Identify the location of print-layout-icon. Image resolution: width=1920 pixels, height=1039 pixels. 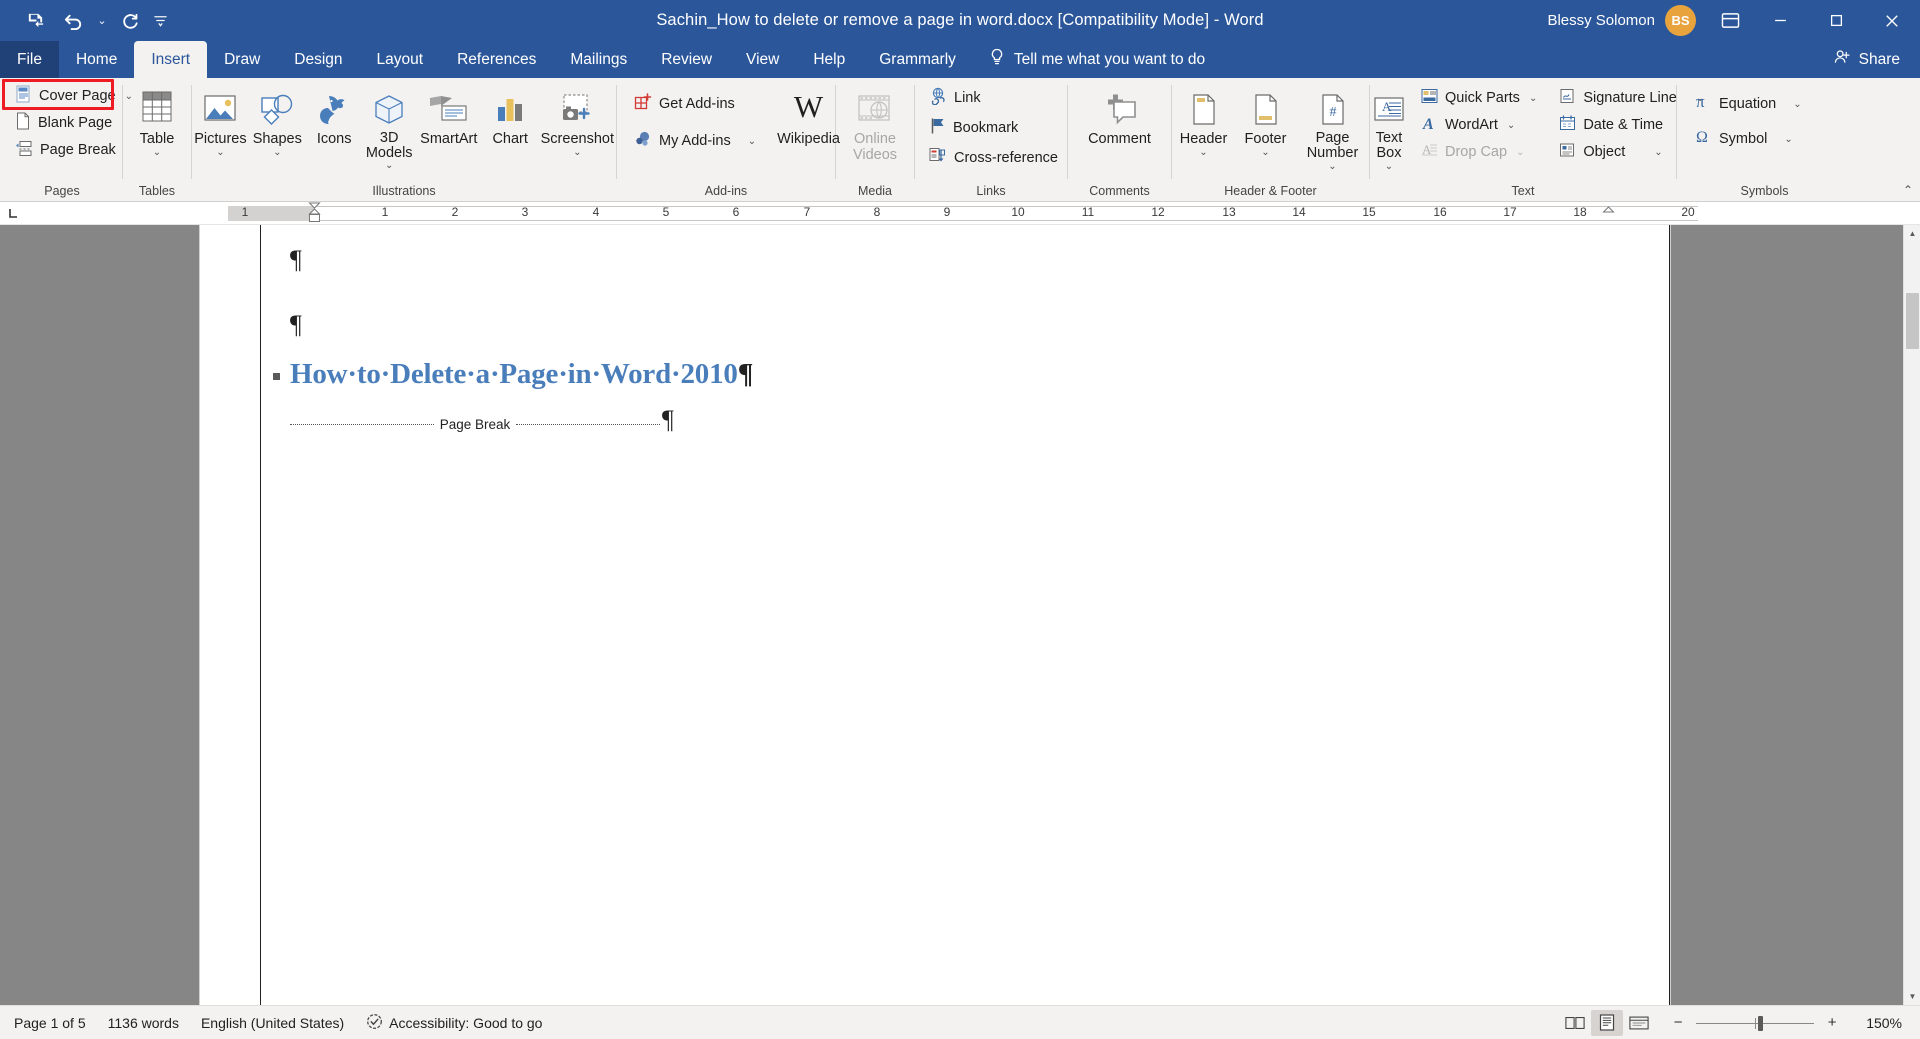
(1607, 1022).